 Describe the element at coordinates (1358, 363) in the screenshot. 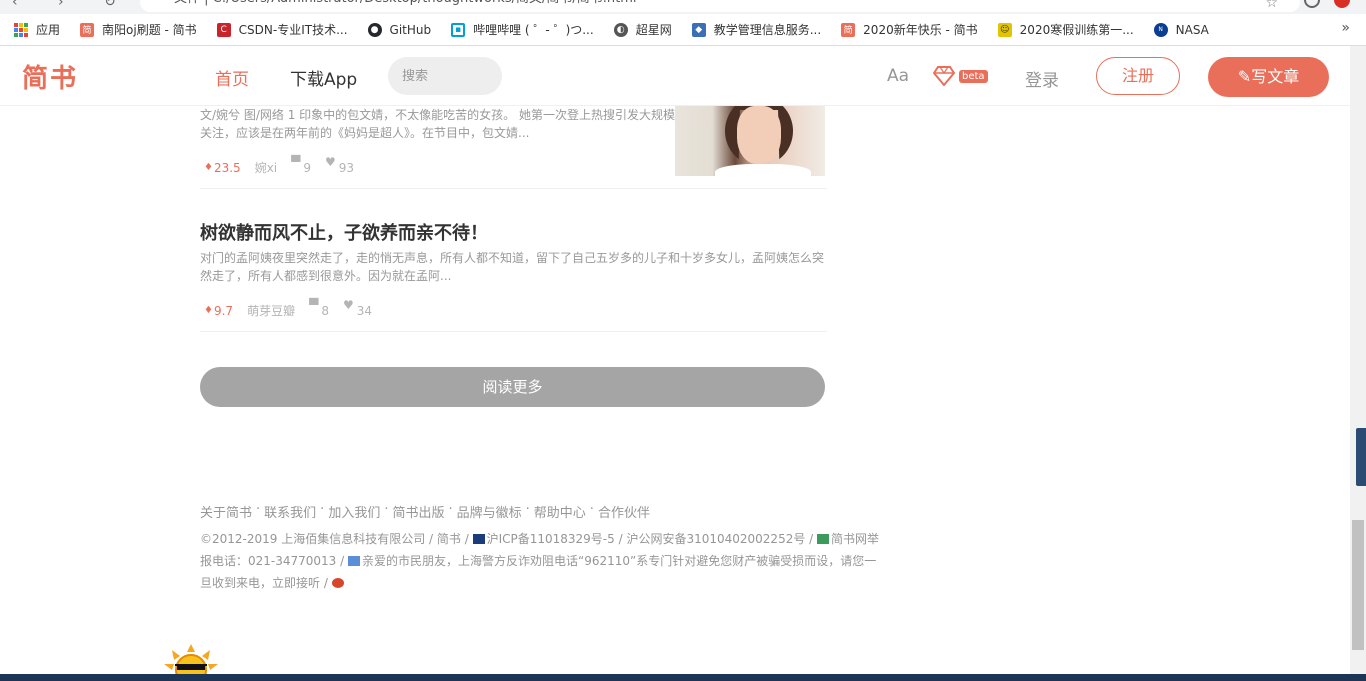

I see `page-scrollbar` at that location.